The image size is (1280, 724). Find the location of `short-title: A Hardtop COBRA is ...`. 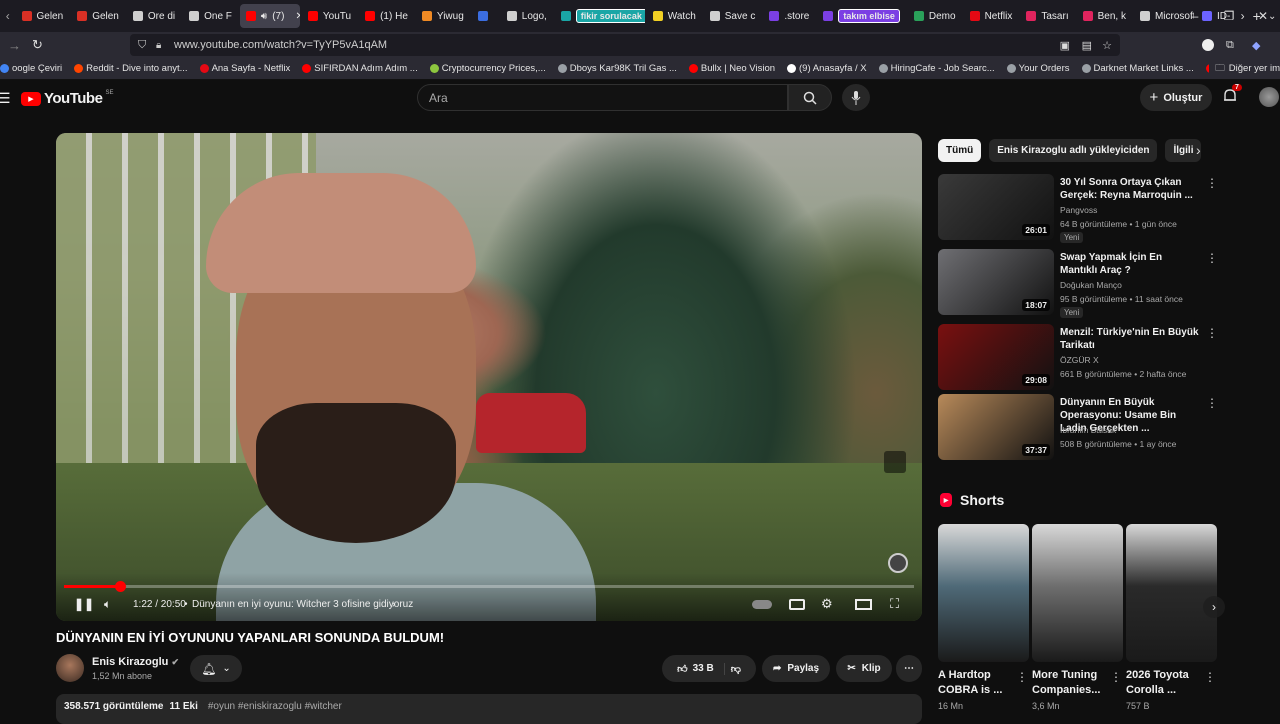

short-title: A Hardtop COBRA is ... is located at coordinates (978, 683).